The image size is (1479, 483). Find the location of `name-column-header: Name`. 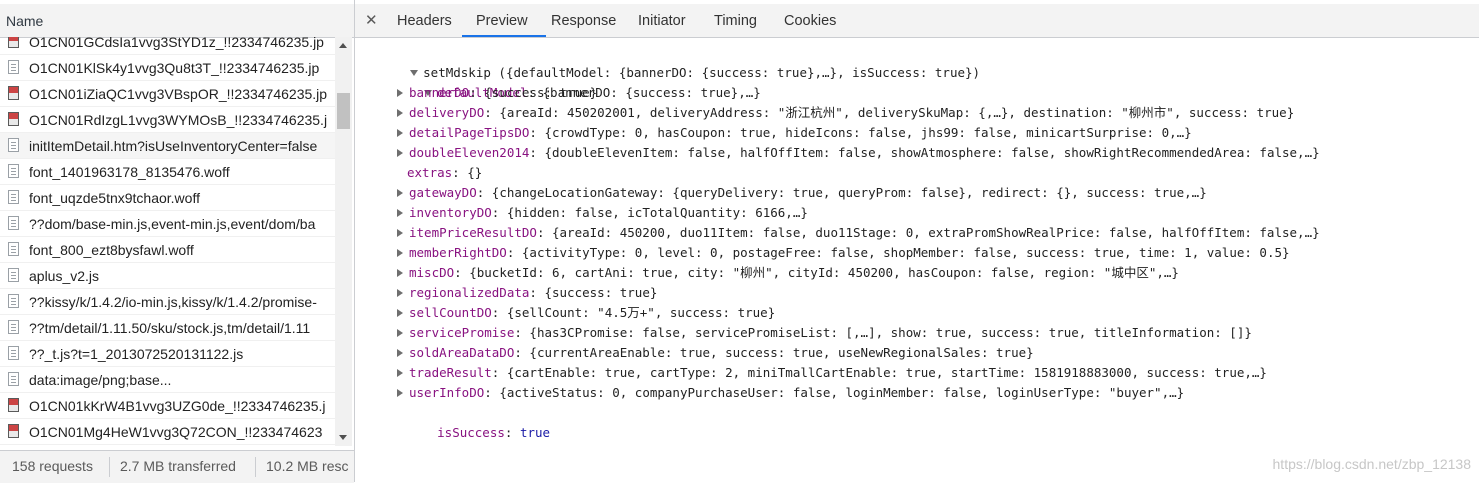

name-column-header: Name is located at coordinates (177, 21).